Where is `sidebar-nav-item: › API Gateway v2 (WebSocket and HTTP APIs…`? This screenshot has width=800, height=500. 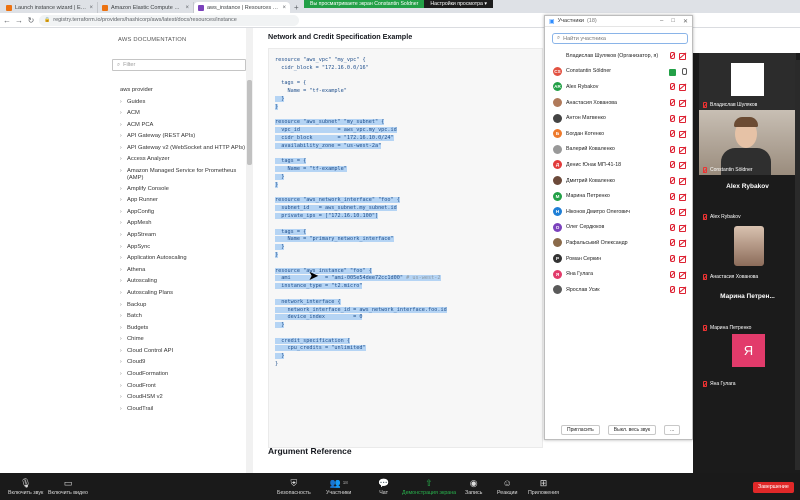 sidebar-nav-item: › API Gateway v2 (WebSocket and HTTP APIs… is located at coordinates (183, 148).